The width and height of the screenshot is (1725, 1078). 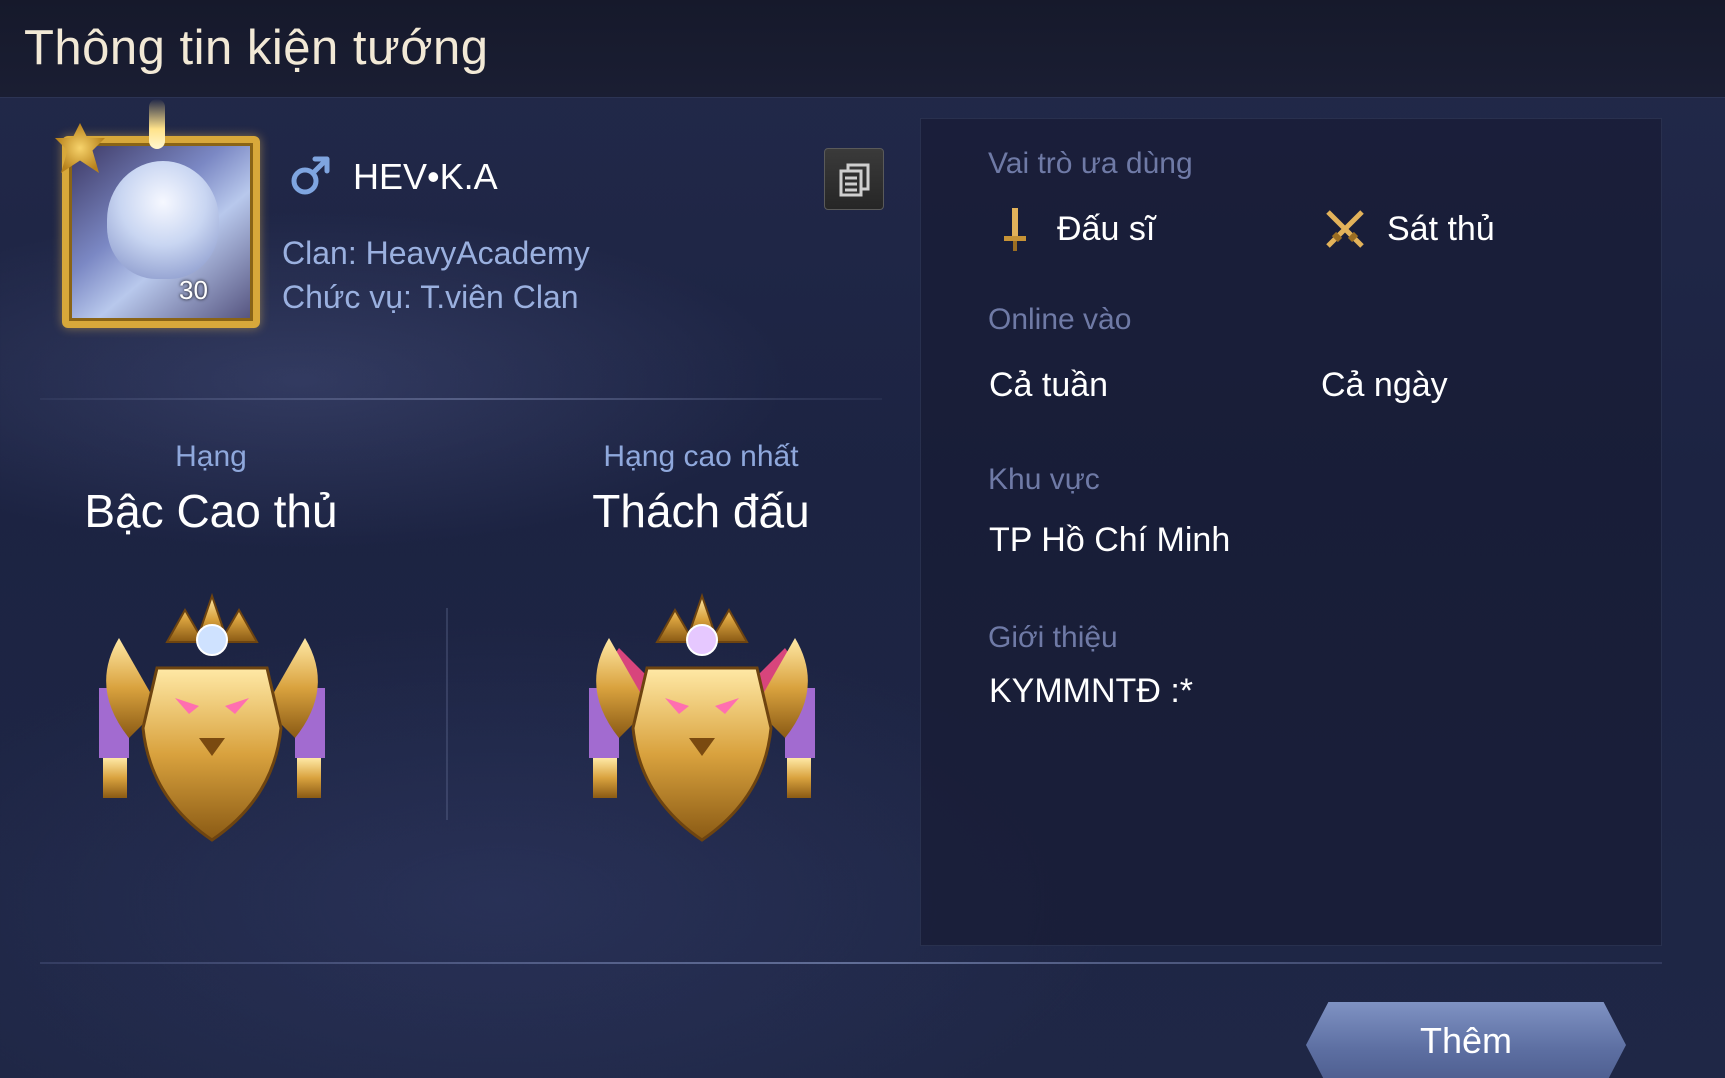 I want to click on page-title: Thông tin kiện tướng, so click(x=256, y=48).